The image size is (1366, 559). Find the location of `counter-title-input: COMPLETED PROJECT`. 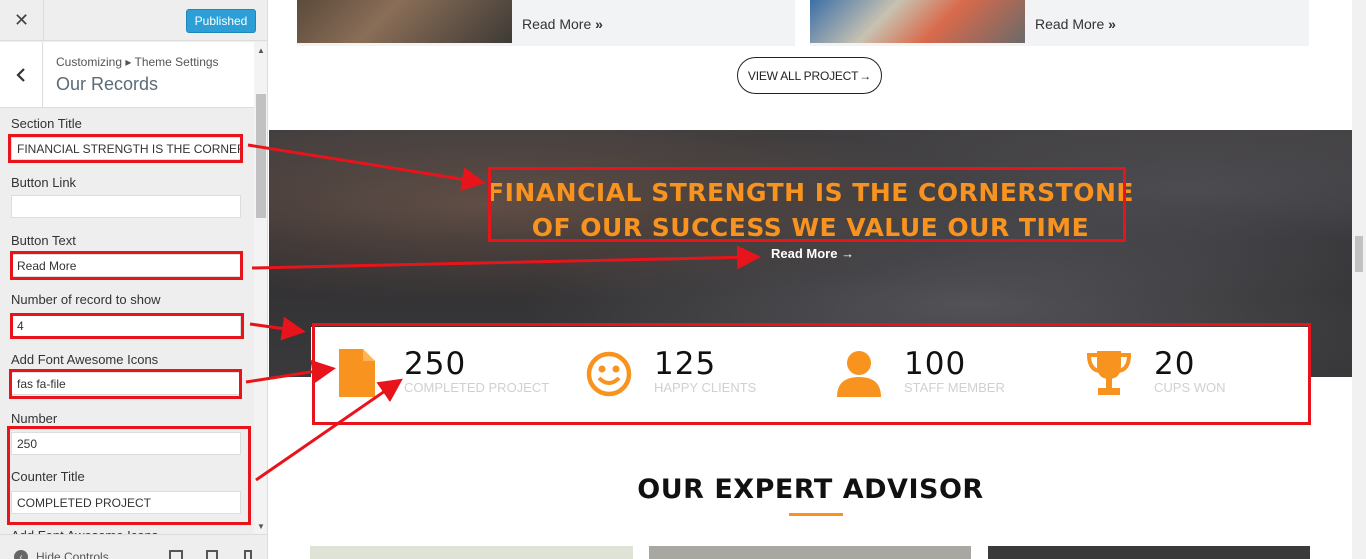

counter-title-input: COMPLETED PROJECT is located at coordinates (126, 502).